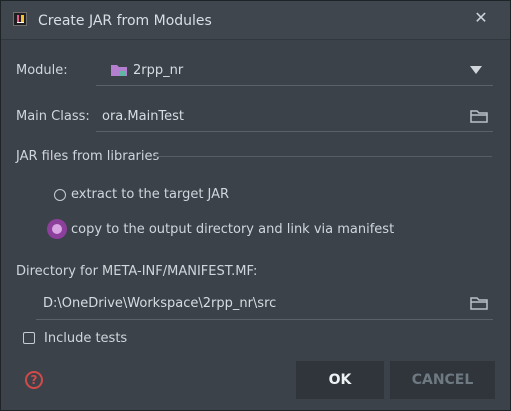 Image resolution: width=511 pixels, height=411 pixels. I want to click on module-value: 2rpp_nr, so click(158, 70).